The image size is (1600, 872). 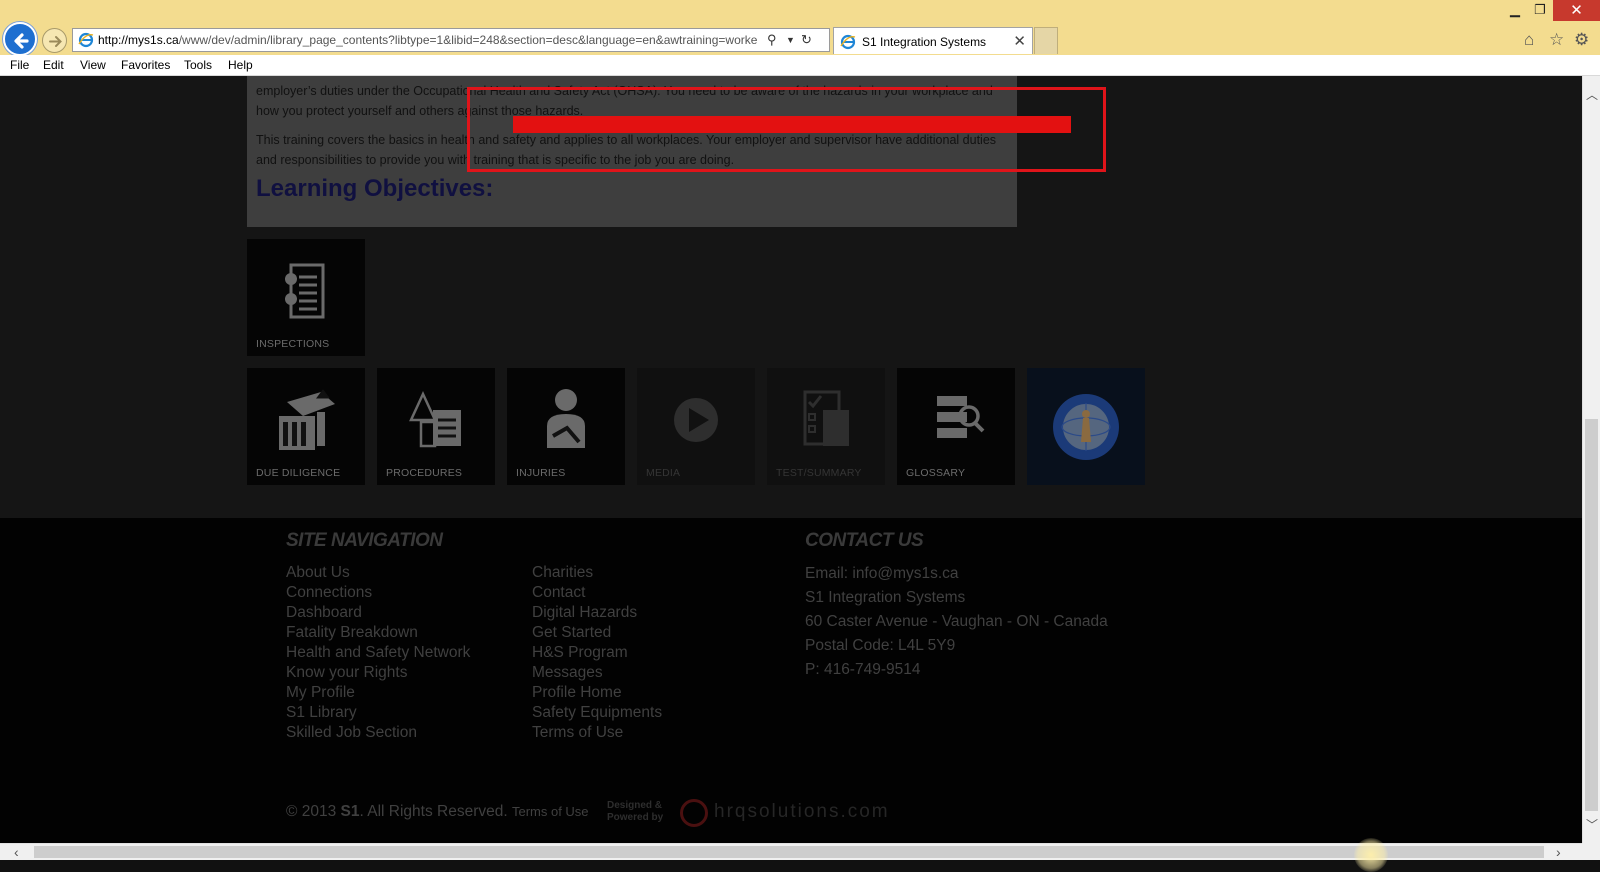 I want to click on refresh-icon: ↻, so click(x=806, y=40).